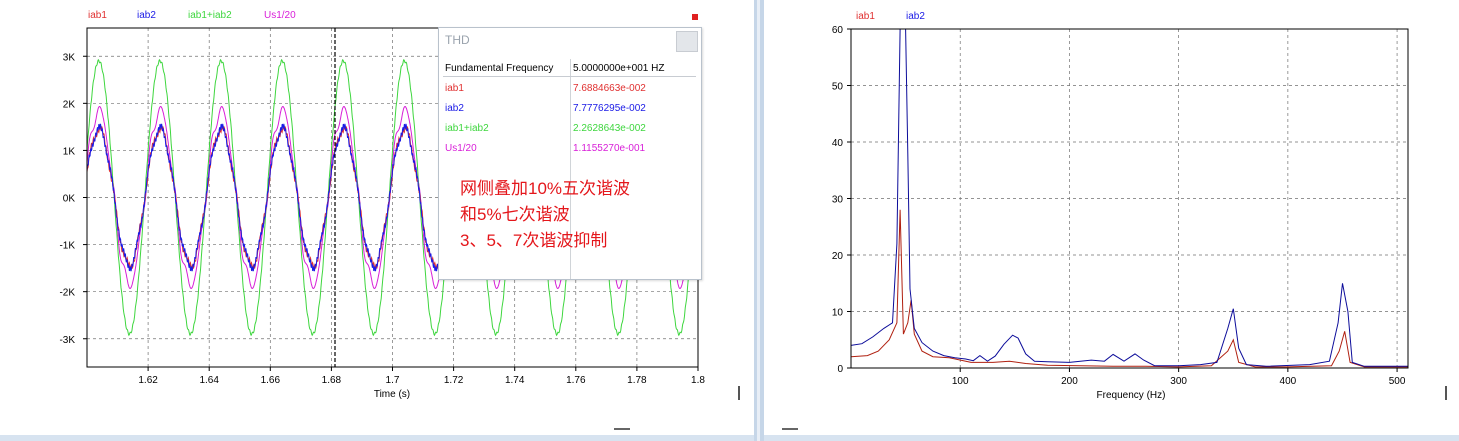 This screenshot has height=441, width=1459. Describe the element at coordinates (609, 128) in the screenshot. I see `thd-row-sum-value: 2.2628643e-002` at that location.